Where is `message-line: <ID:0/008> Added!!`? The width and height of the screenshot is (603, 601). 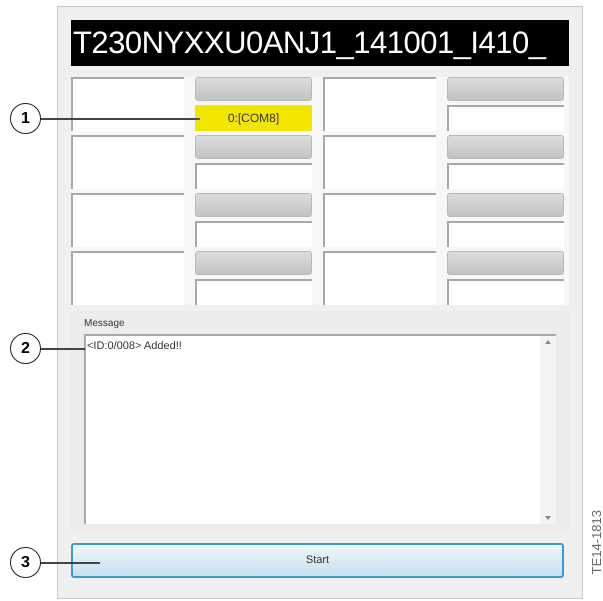 message-line: <ID:0/008> Added!! is located at coordinates (135, 346).